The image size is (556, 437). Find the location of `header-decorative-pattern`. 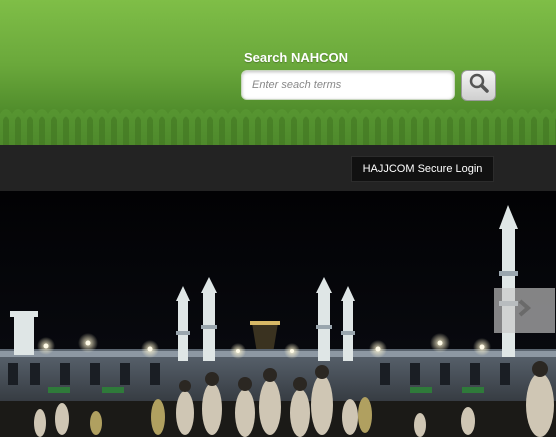

header-decorative-pattern is located at coordinates (278, 122).